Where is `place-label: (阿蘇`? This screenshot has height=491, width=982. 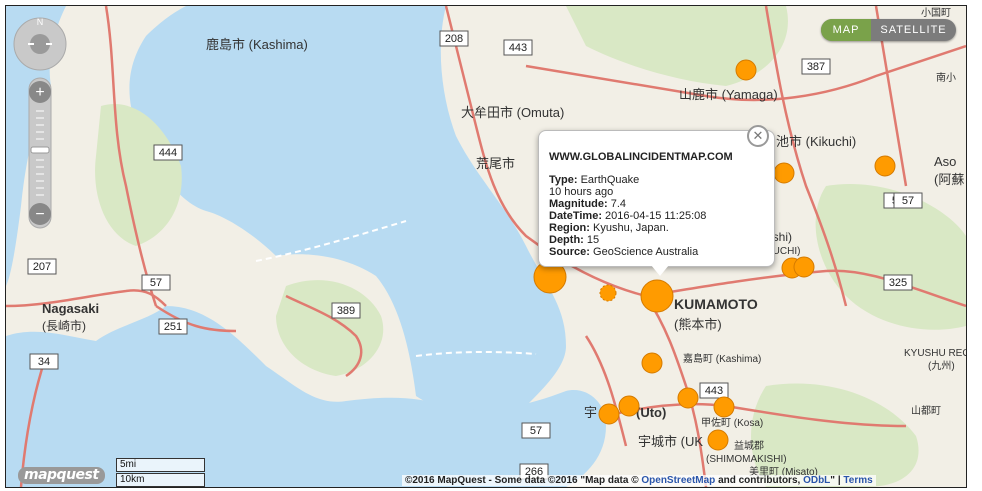
place-label: (阿蘇 is located at coordinates (949, 179).